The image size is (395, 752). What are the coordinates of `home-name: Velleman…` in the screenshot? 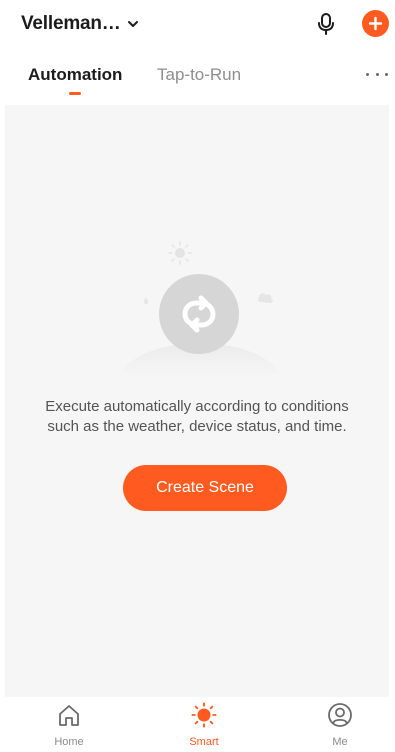 It's located at (71, 23).